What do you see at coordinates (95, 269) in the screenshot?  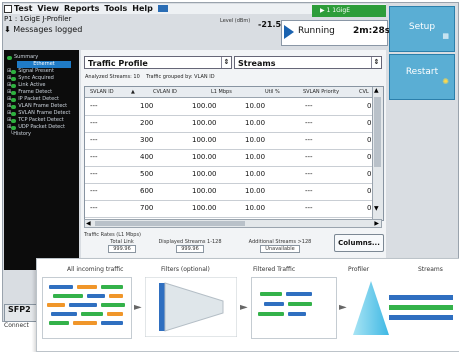 I see `all-incoming-label: All incoming traffic` at bounding box center [95, 269].